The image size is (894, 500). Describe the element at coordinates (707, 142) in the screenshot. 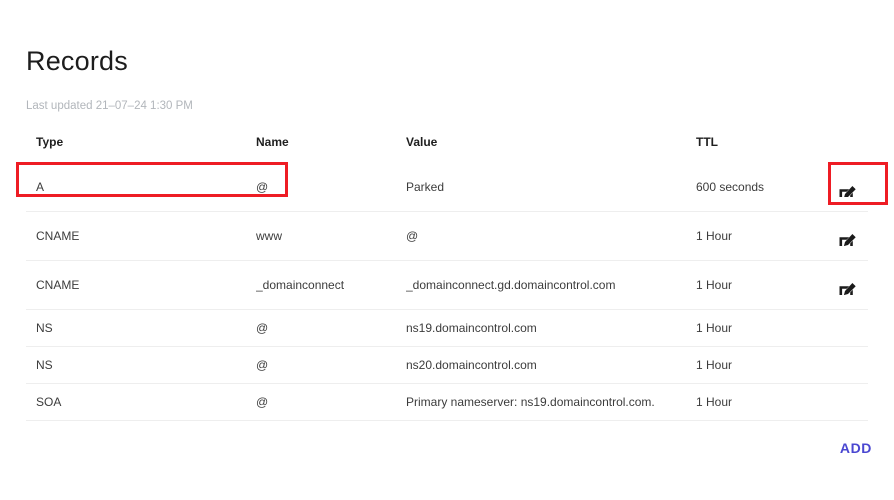

I see `column-header-ttl: TTL` at that location.